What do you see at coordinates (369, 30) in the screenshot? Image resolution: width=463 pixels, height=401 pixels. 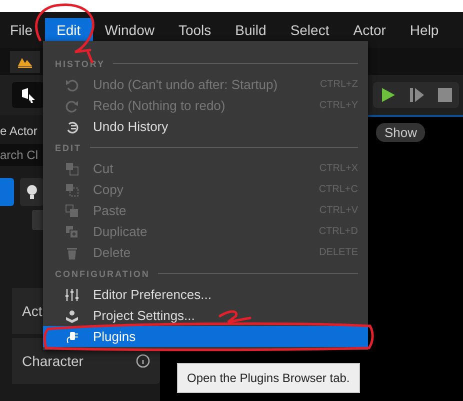 I see `menu-item: Actor` at bounding box center [369, 30].